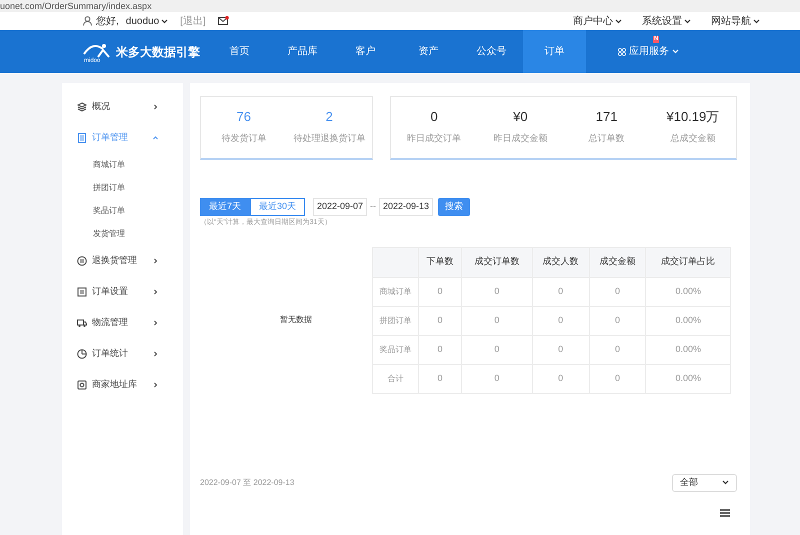  What do you see at coordinates (434, 117) in the screenshot?
I see `stat-value: 0` at bounding box center [434, 117].